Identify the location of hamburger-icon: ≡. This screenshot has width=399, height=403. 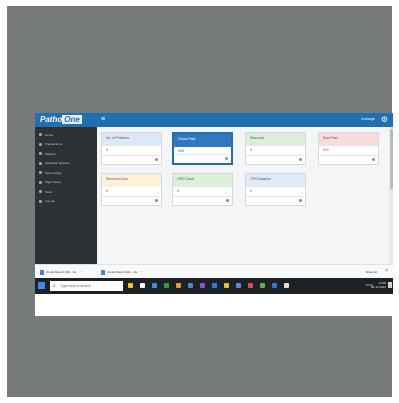
(103, 119).